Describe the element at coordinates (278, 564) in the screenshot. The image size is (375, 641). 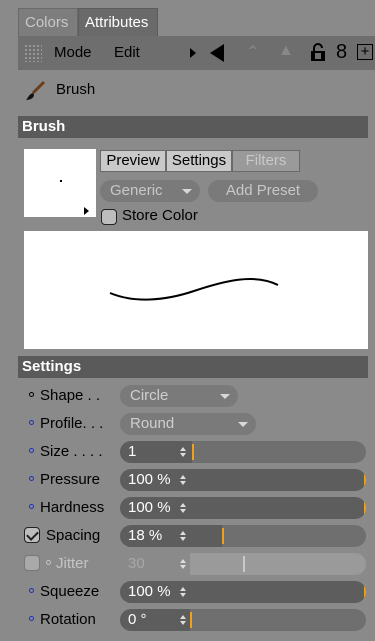
I see `jitter-slider` at that location.